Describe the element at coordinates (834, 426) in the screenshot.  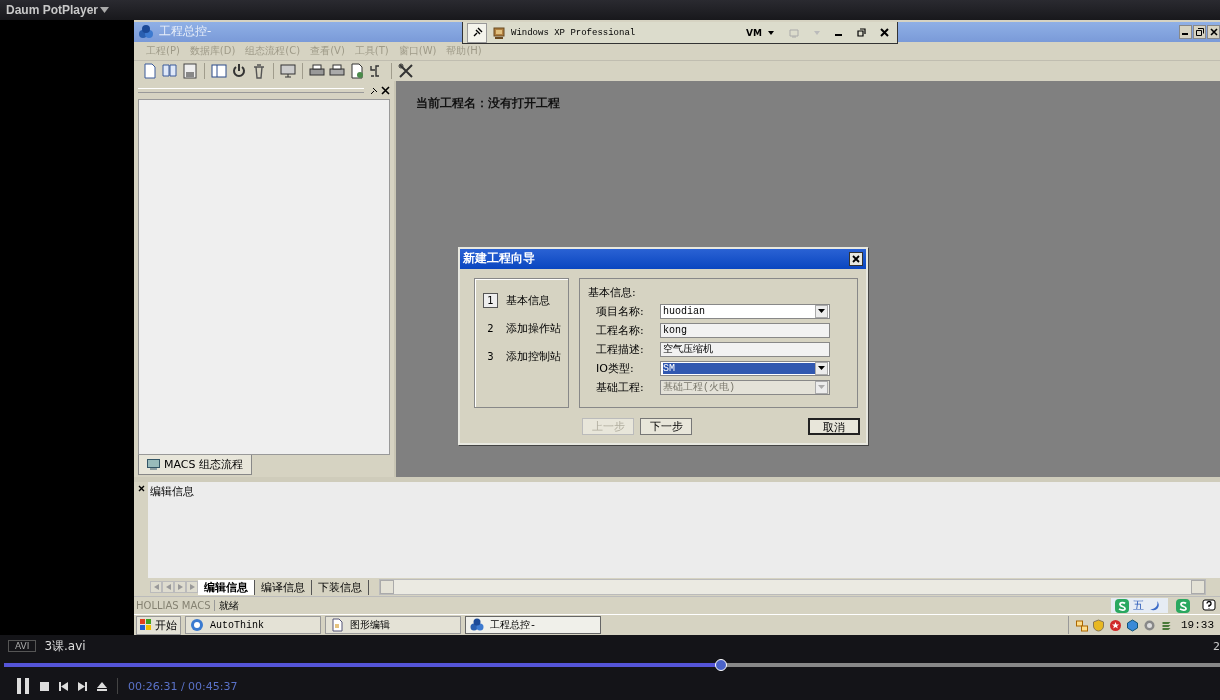
I see `wizard-button: 取消` at that location.